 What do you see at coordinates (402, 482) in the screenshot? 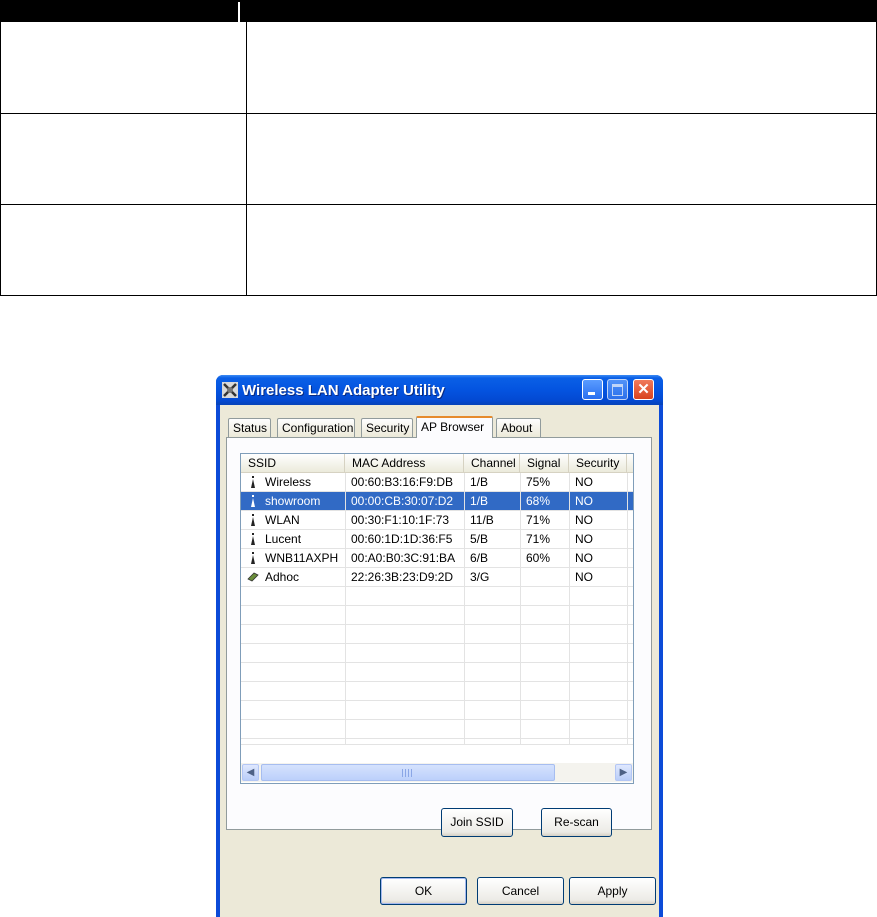
I see `list-cell-mac: 00:60:B3:16:F9:DB` at bounding box center [402, 482].